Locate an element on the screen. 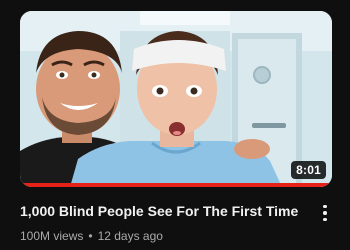 This screenshot has height=250, width=350. watch-progress-track is located at coordinates (176, 185).